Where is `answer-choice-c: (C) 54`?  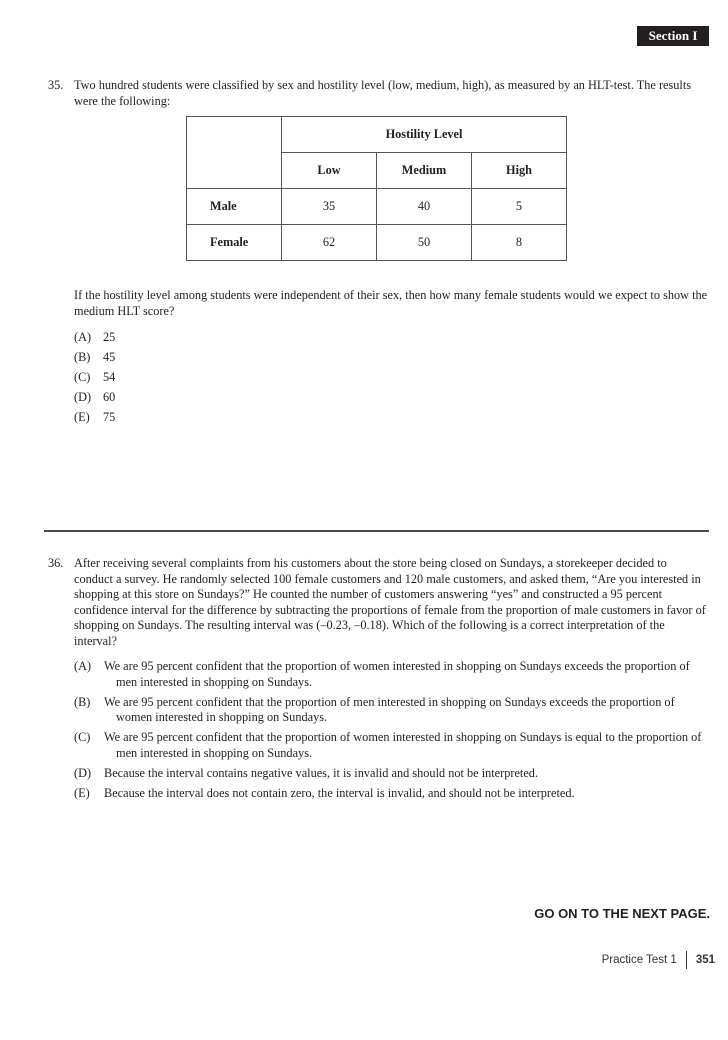 answer-choice-c: (C) 54 is located at coordinates (94, 380).